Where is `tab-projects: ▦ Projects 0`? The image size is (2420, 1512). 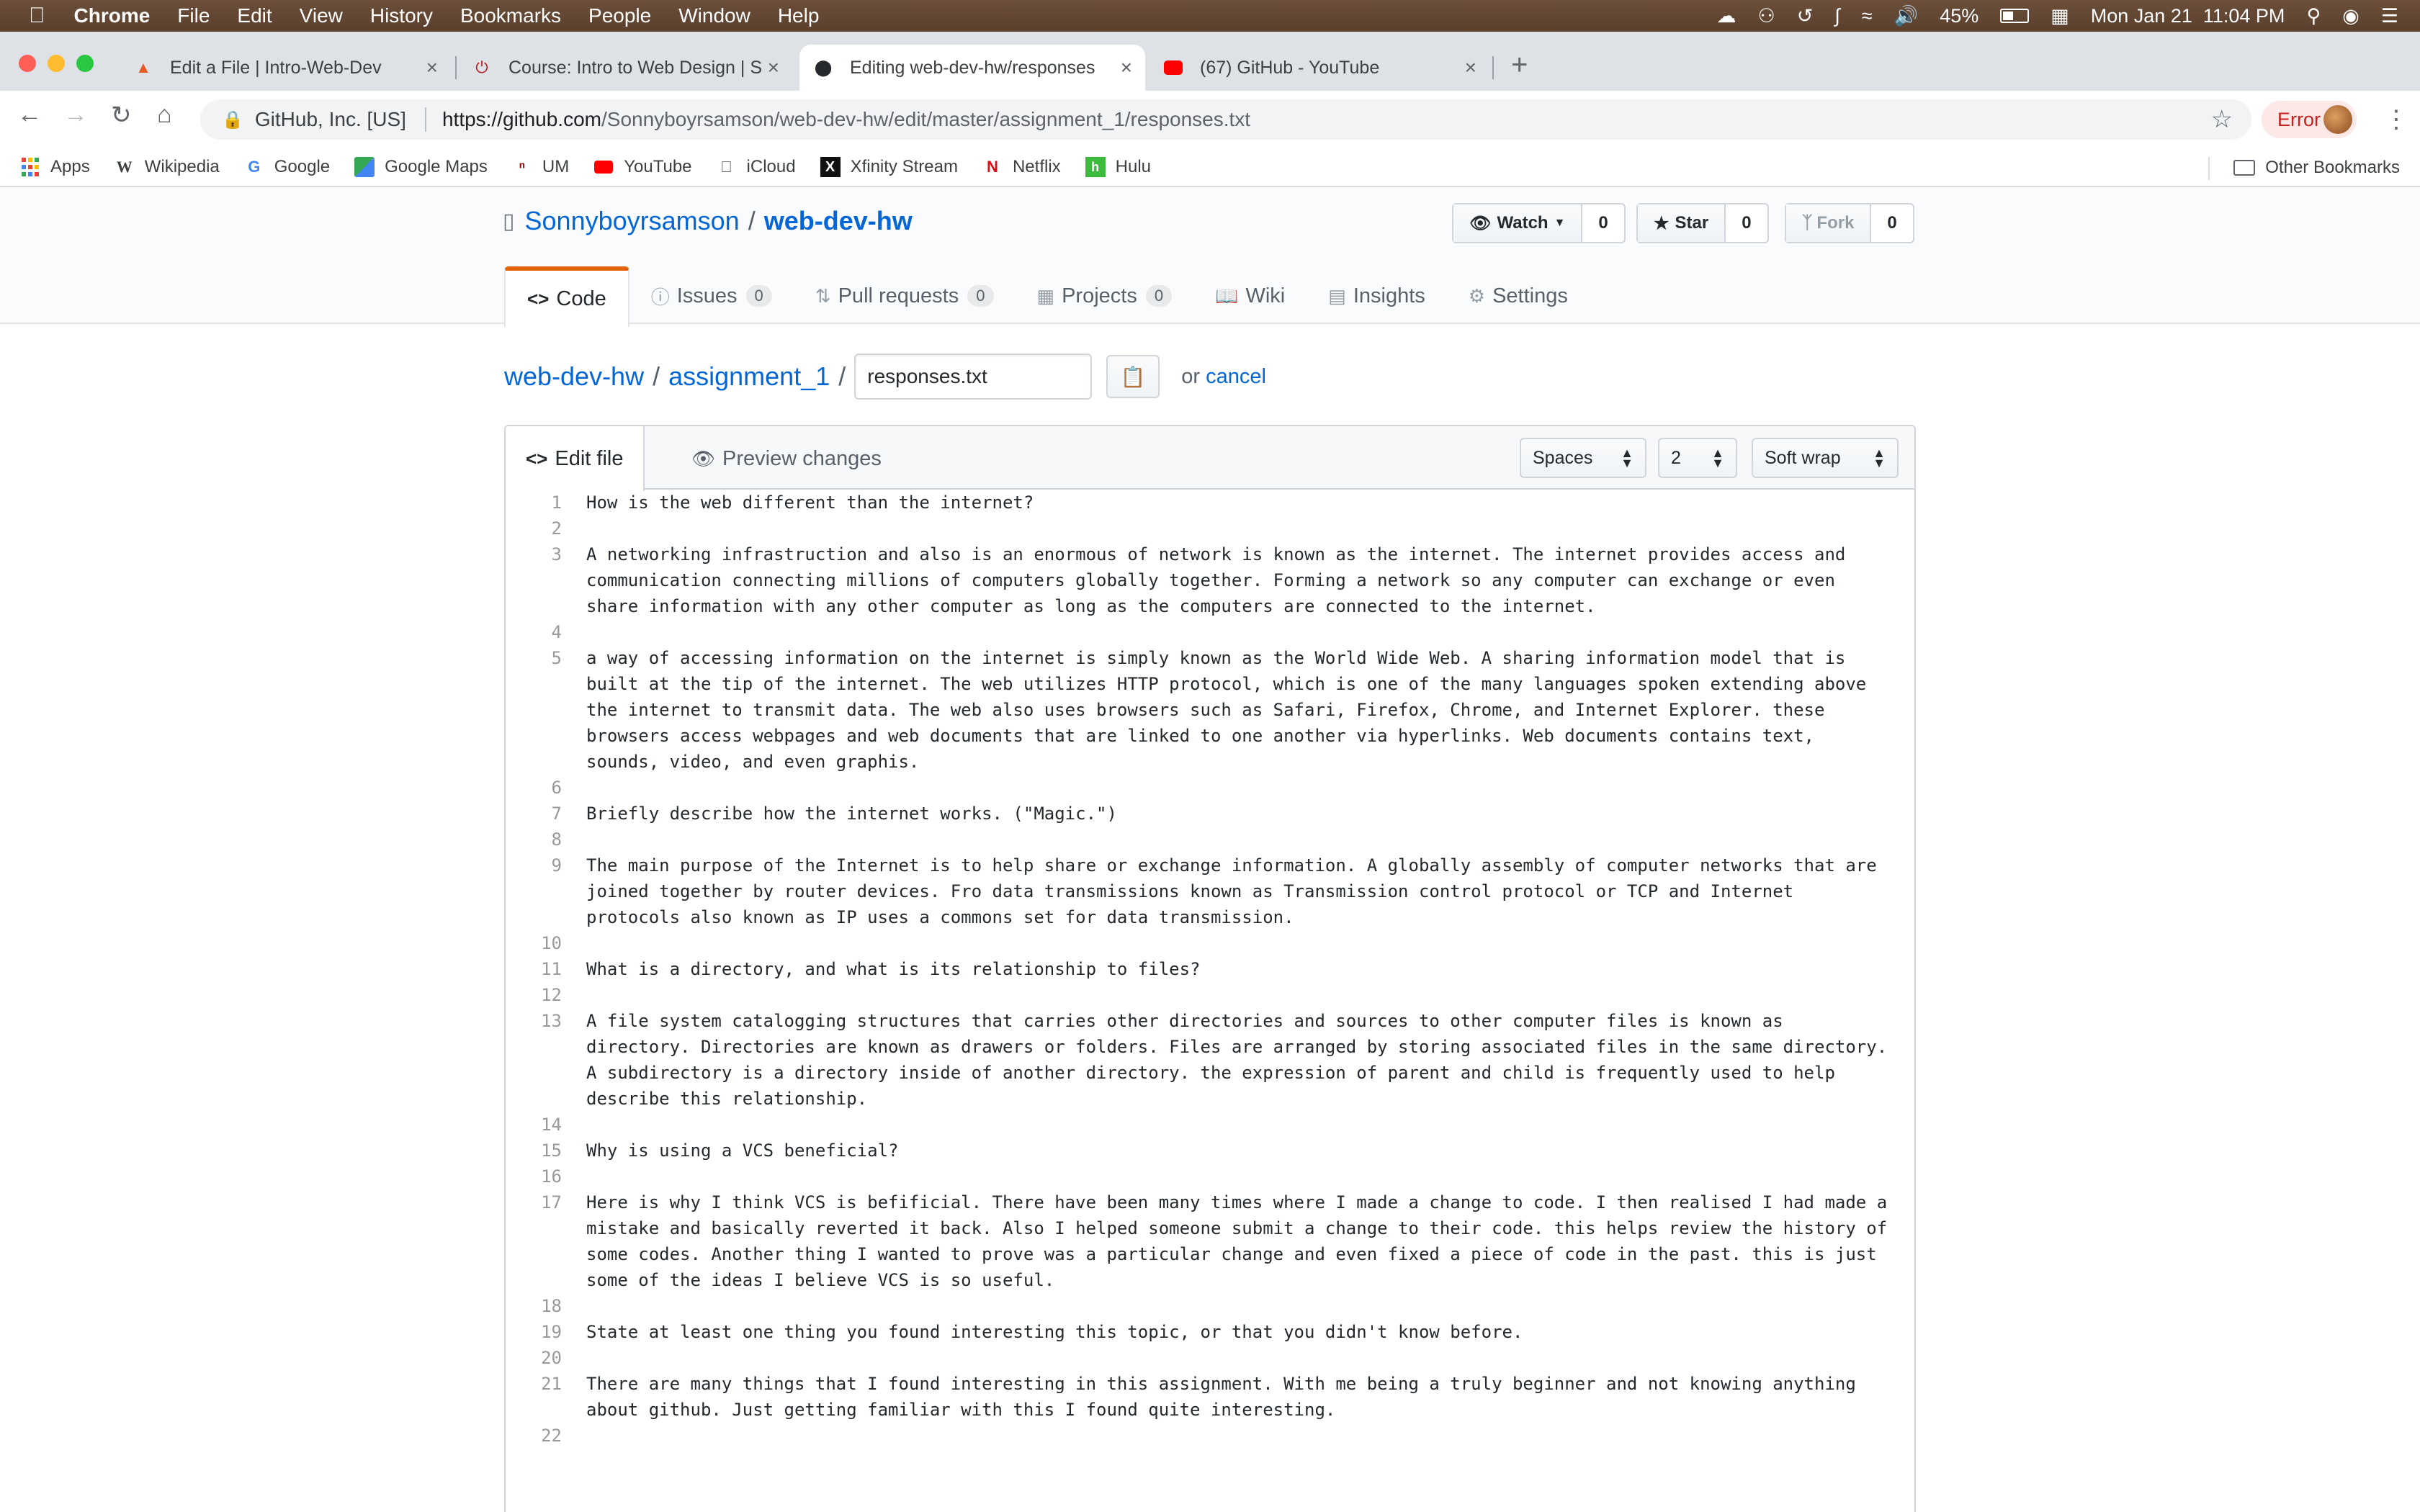 tab-projects: ▦ Projects 0 is located at coordinates (1105, 295).